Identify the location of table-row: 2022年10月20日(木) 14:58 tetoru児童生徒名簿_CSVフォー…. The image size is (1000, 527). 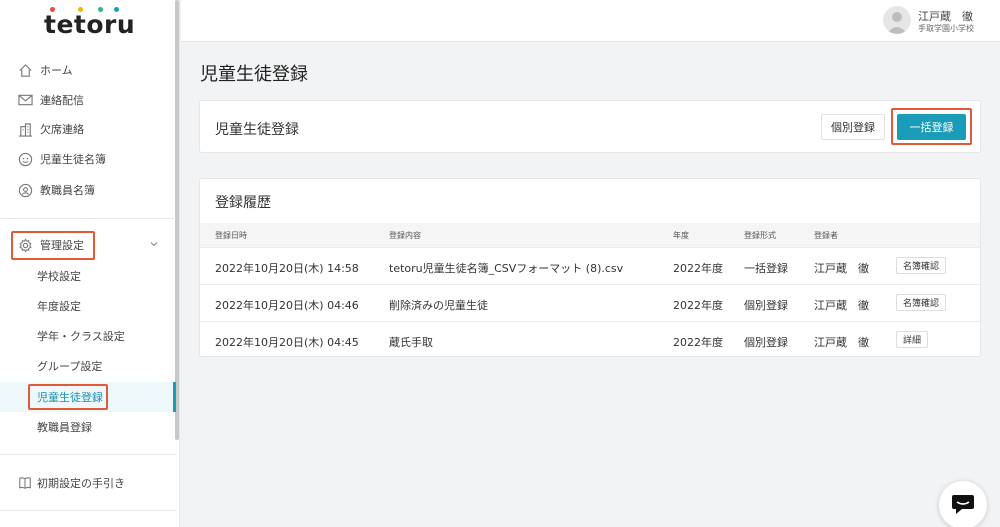
(590, 265).